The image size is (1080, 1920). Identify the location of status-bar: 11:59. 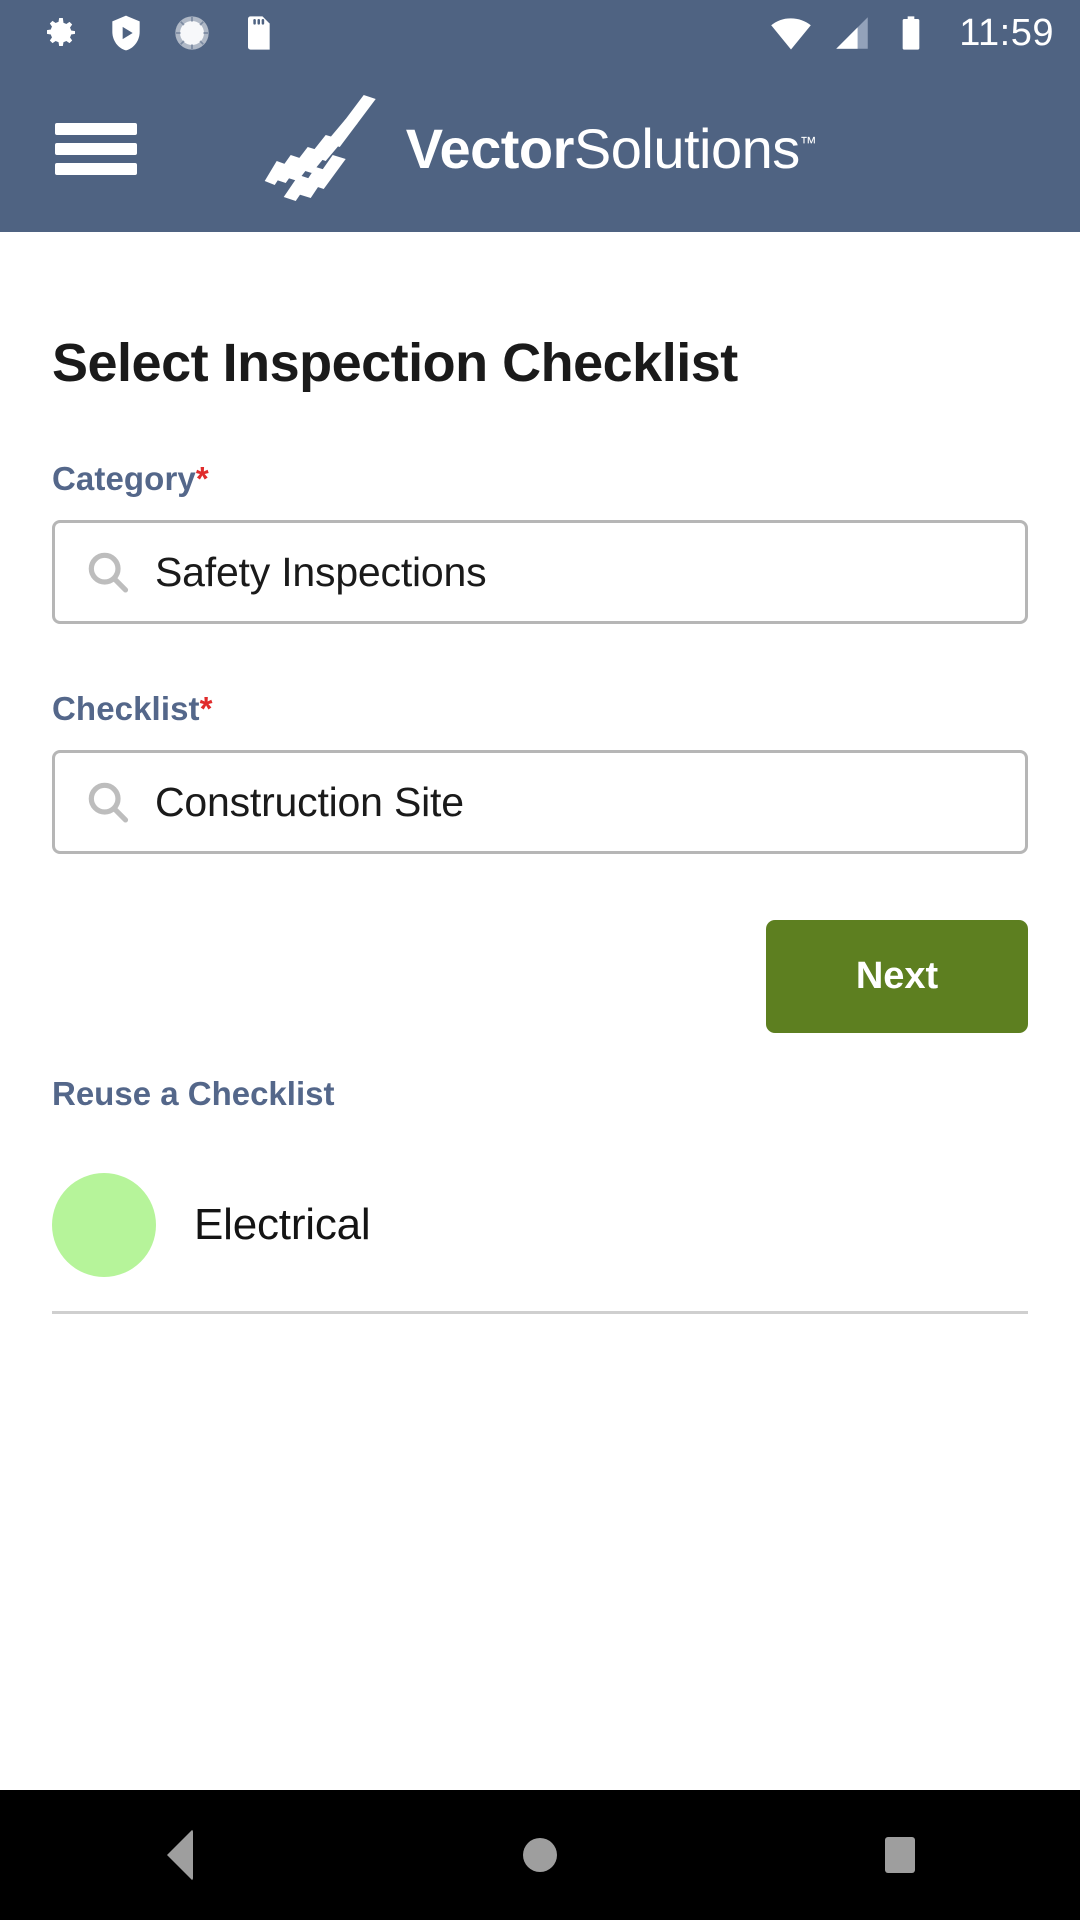
(540, 33).